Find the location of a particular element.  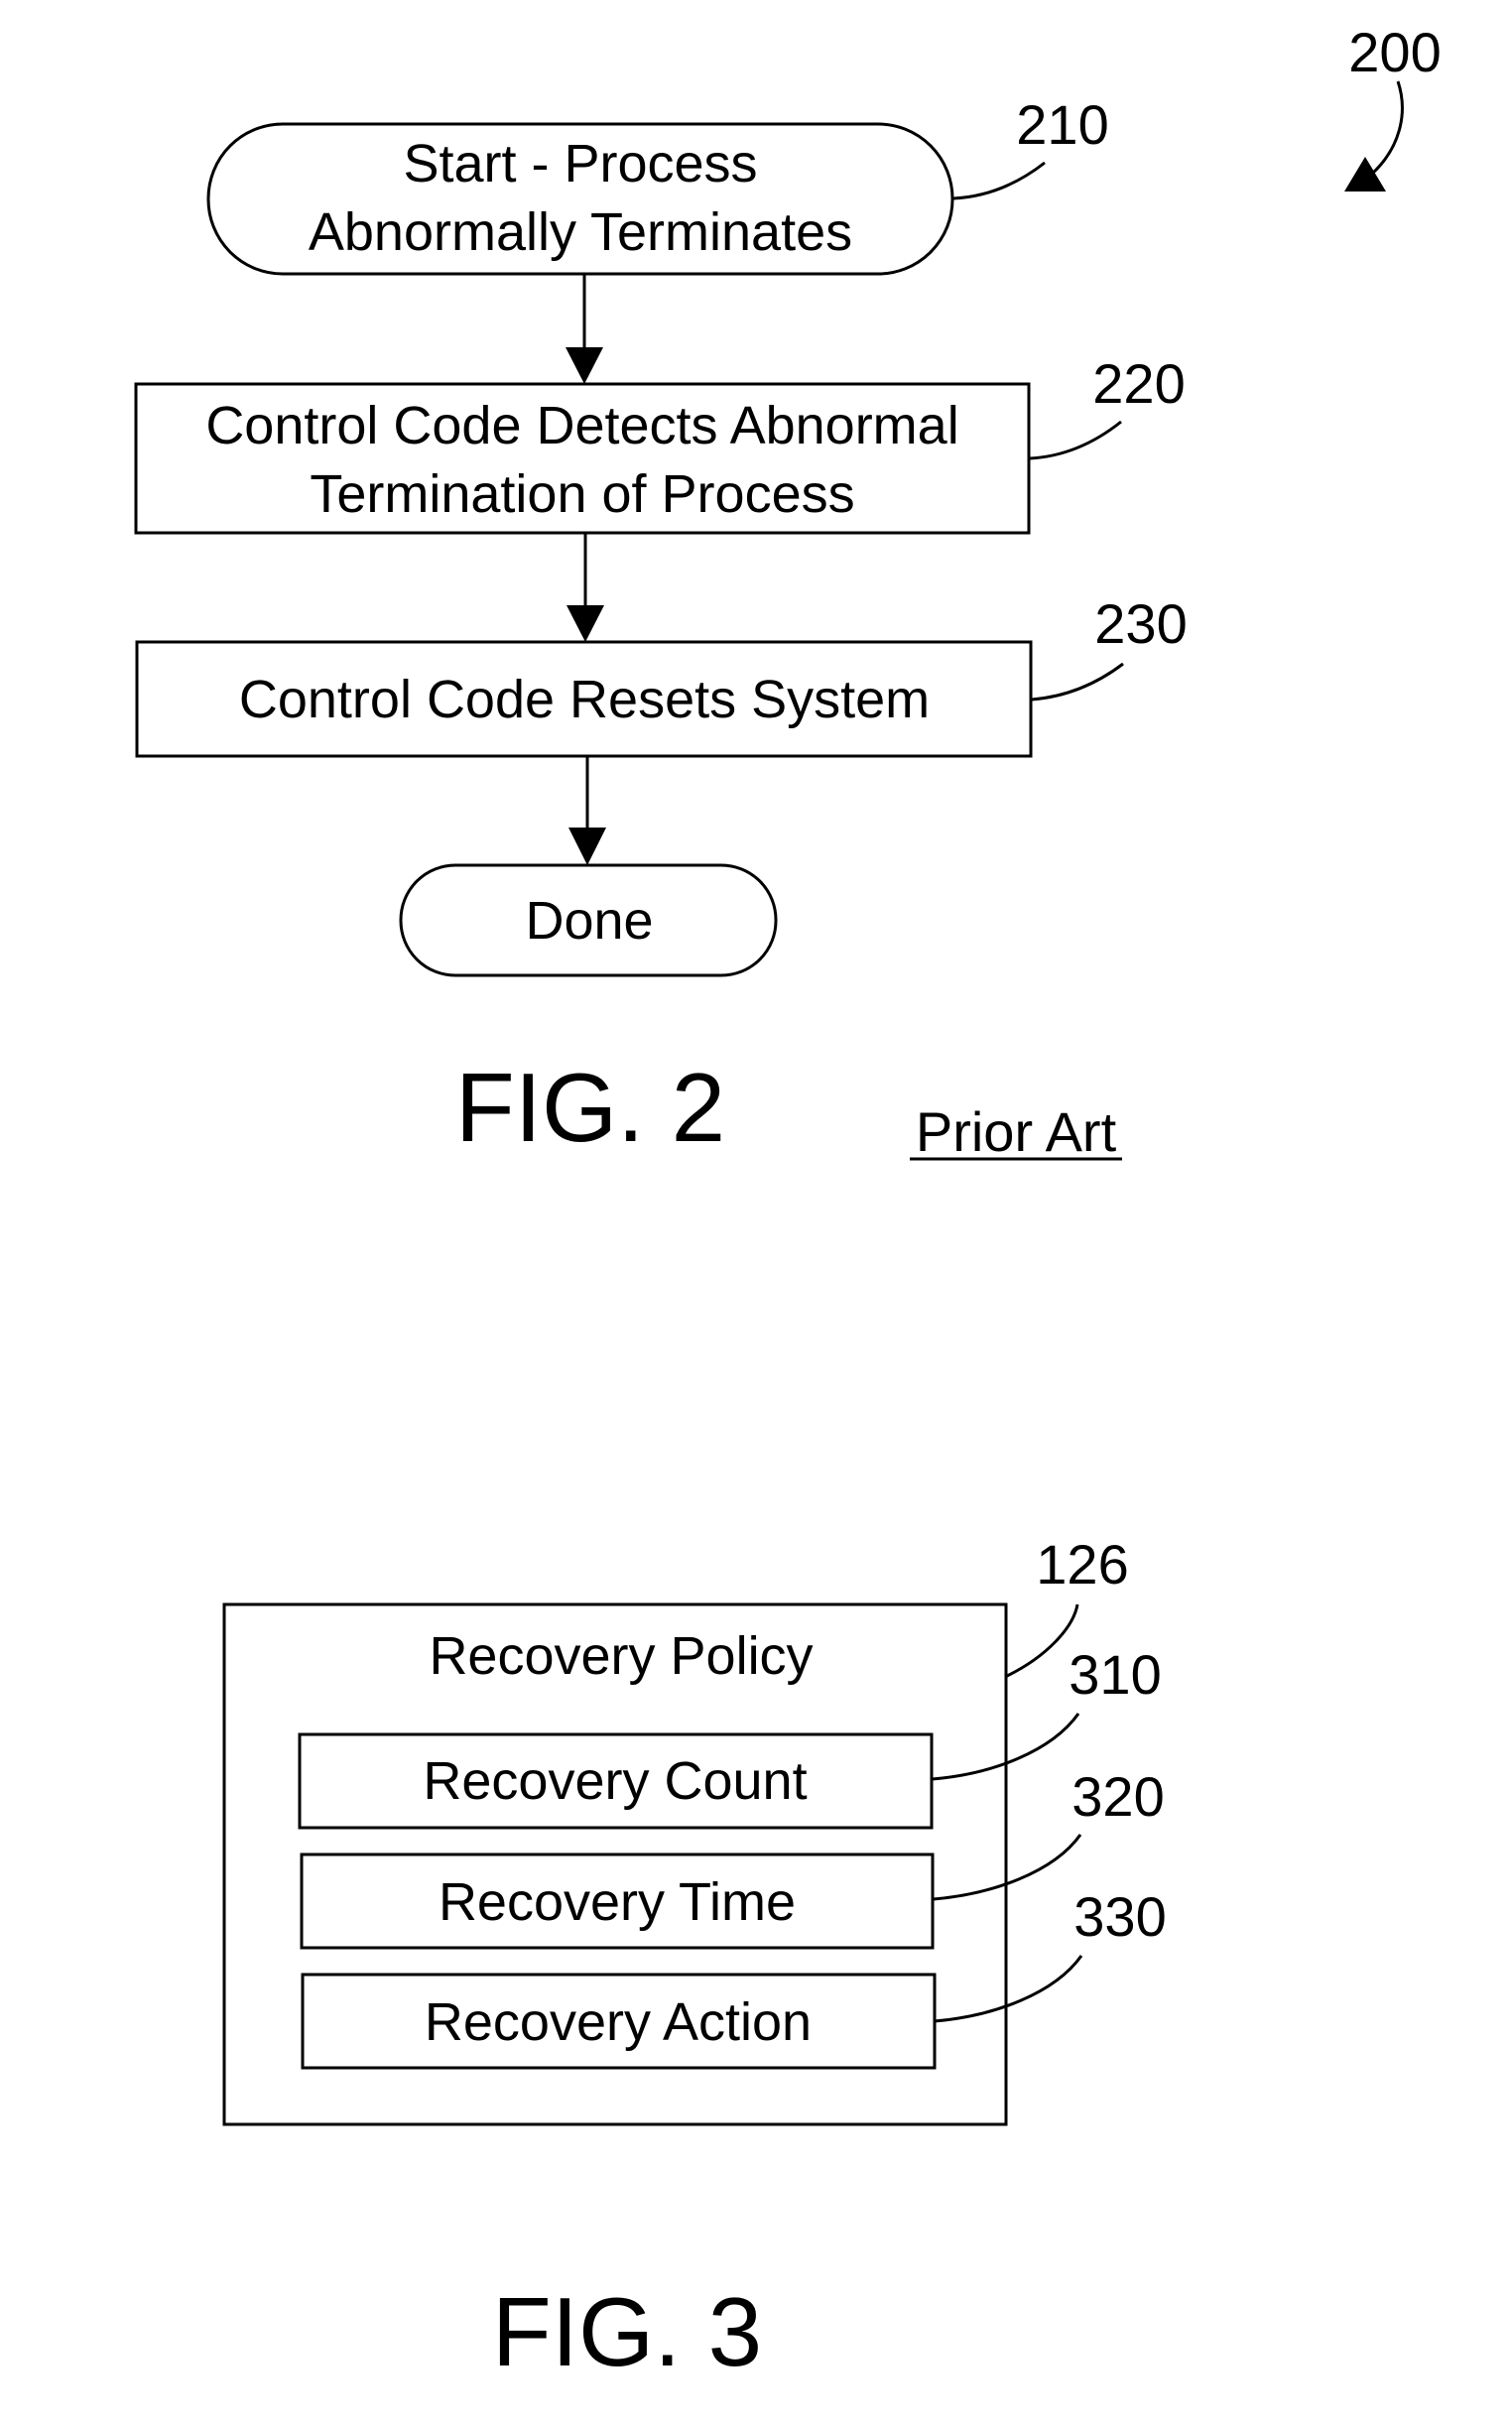

field-320-ref-label: 320 is located at coordinates (1117, 1796).